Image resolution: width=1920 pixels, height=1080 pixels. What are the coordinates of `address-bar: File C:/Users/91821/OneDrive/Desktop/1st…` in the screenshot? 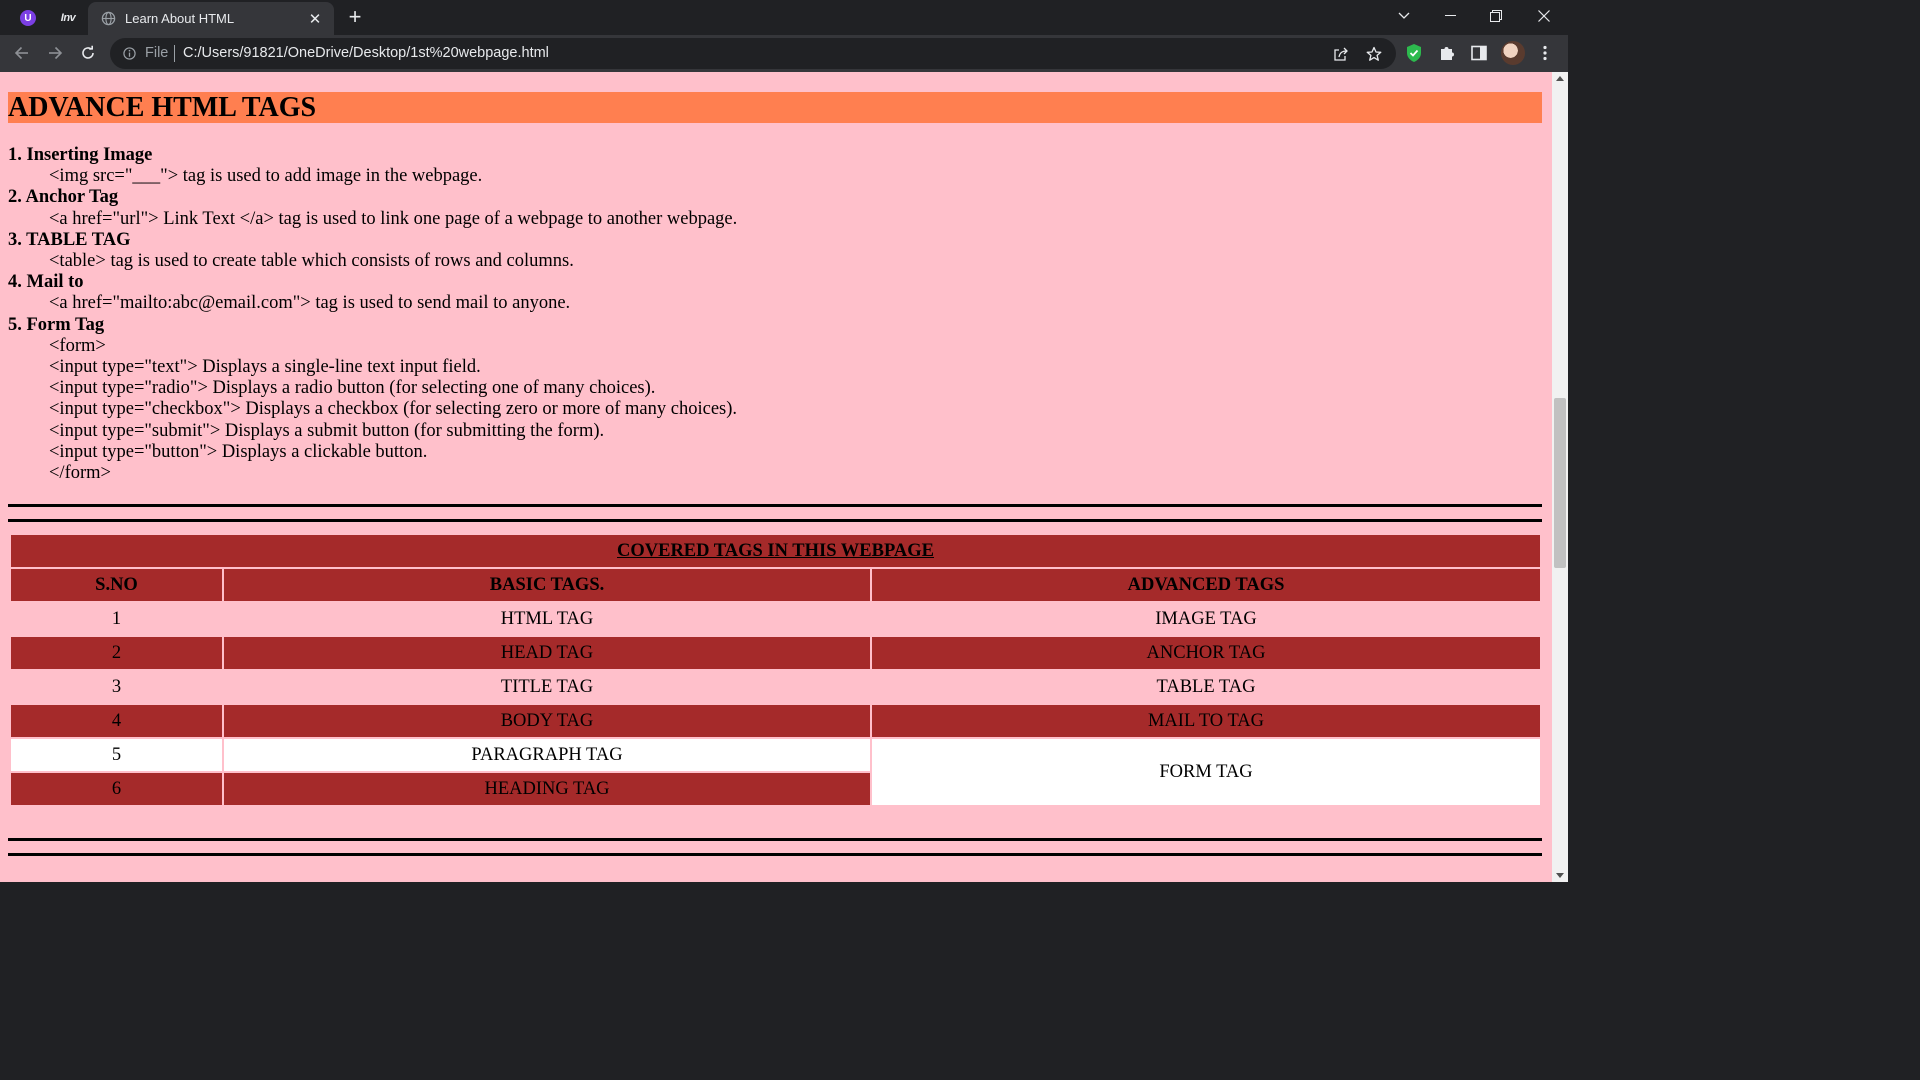 It's located at (753, 53).